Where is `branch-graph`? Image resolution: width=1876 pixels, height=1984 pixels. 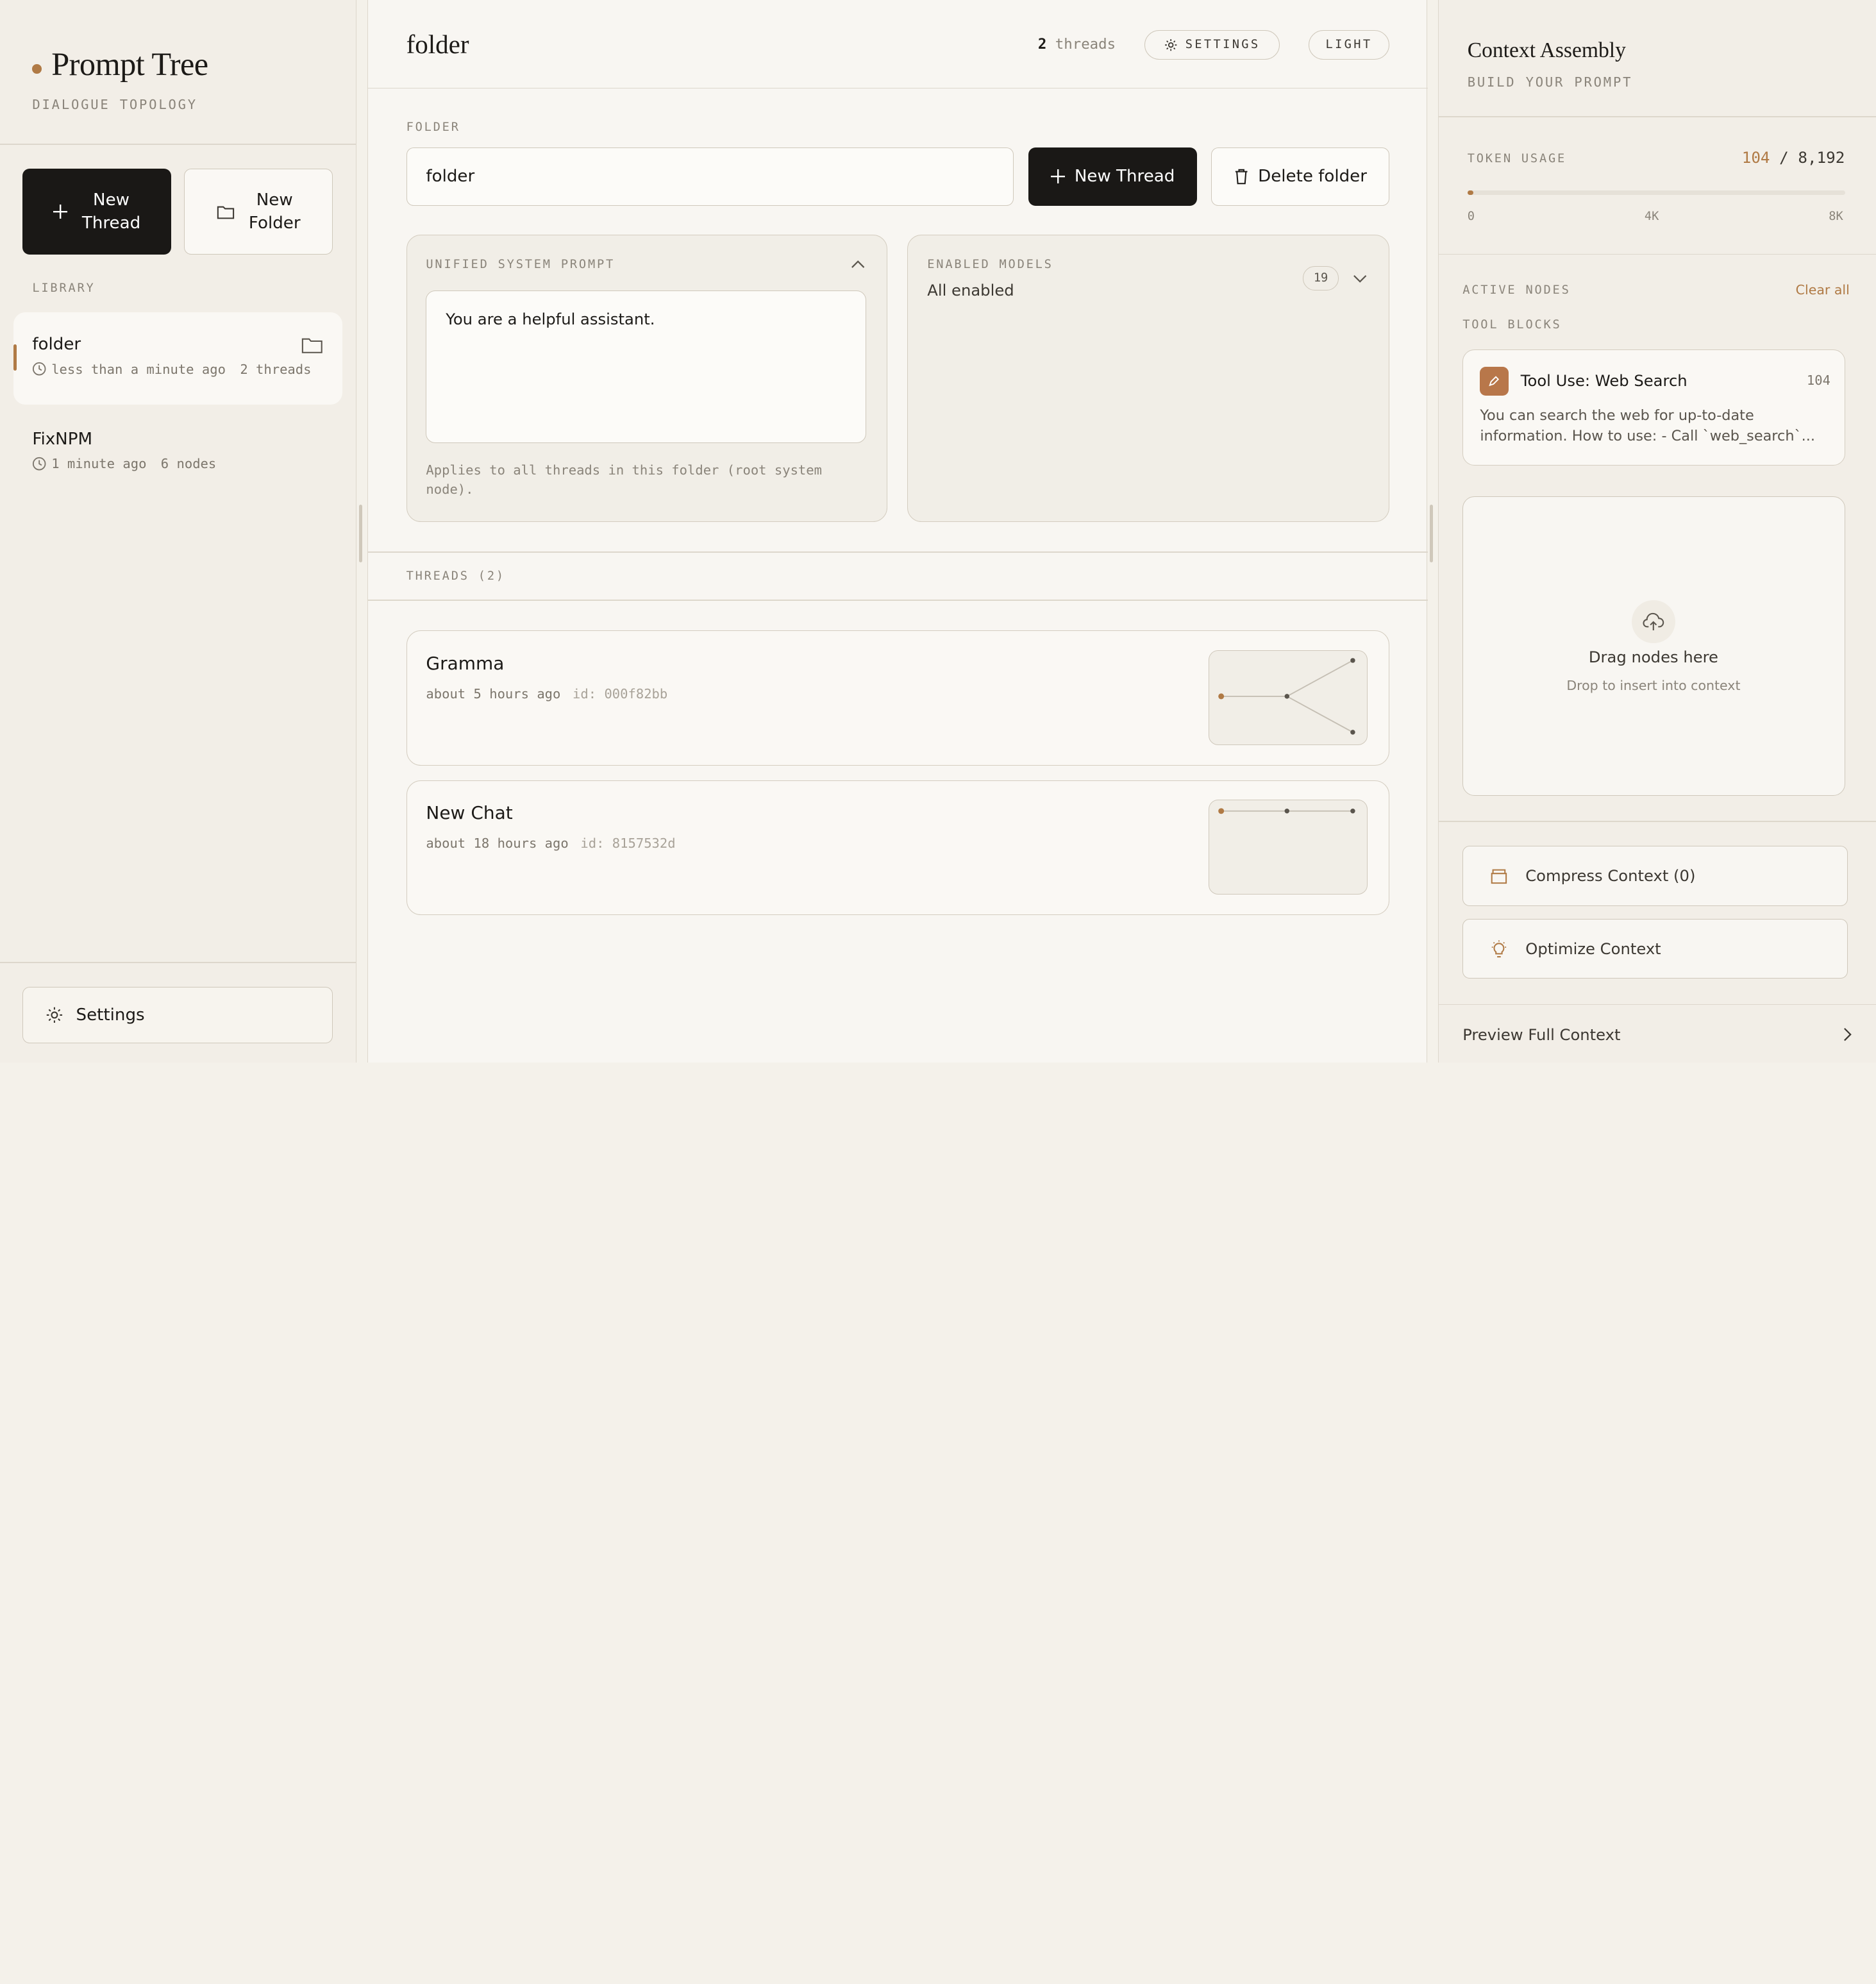
branch-graph is located at coordinates (1286, 697).